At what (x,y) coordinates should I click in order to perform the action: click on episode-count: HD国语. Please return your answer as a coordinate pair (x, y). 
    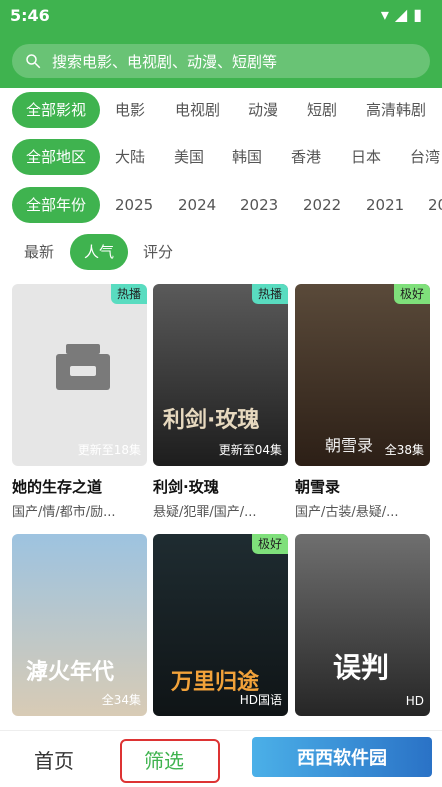
    Looking at the image, I should click on (260, 700).